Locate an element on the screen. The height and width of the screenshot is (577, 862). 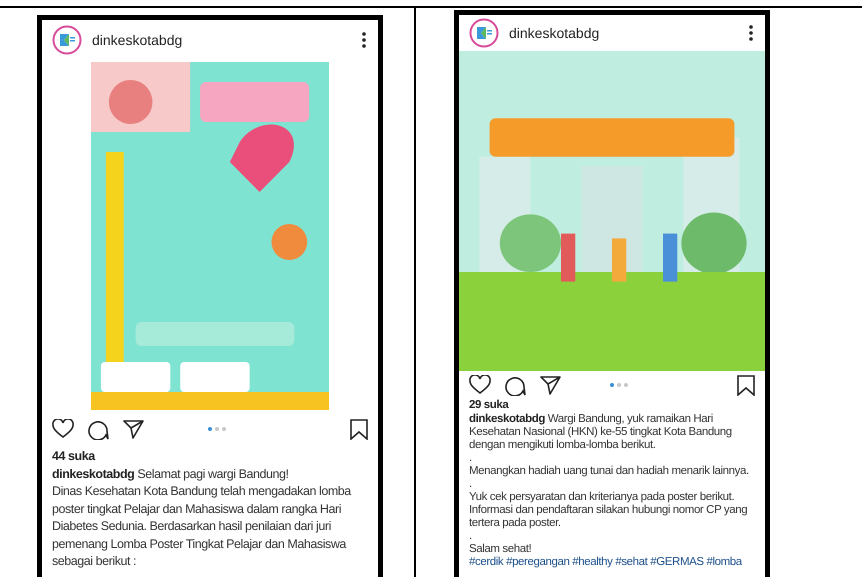
caption-text: Menangkan hadiah uang tunai dan hadiah menarik lainnya. is located at coordinates (609, 471).